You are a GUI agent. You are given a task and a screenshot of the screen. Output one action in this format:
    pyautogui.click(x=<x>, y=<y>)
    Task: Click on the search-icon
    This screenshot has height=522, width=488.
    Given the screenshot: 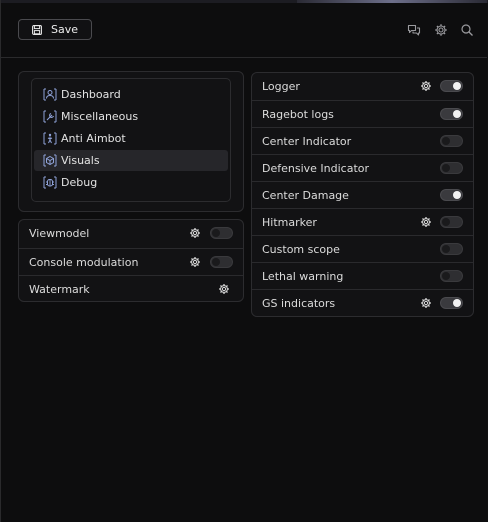 What is the action you would take?
    pyautogui.click(x=467, y=30)
    